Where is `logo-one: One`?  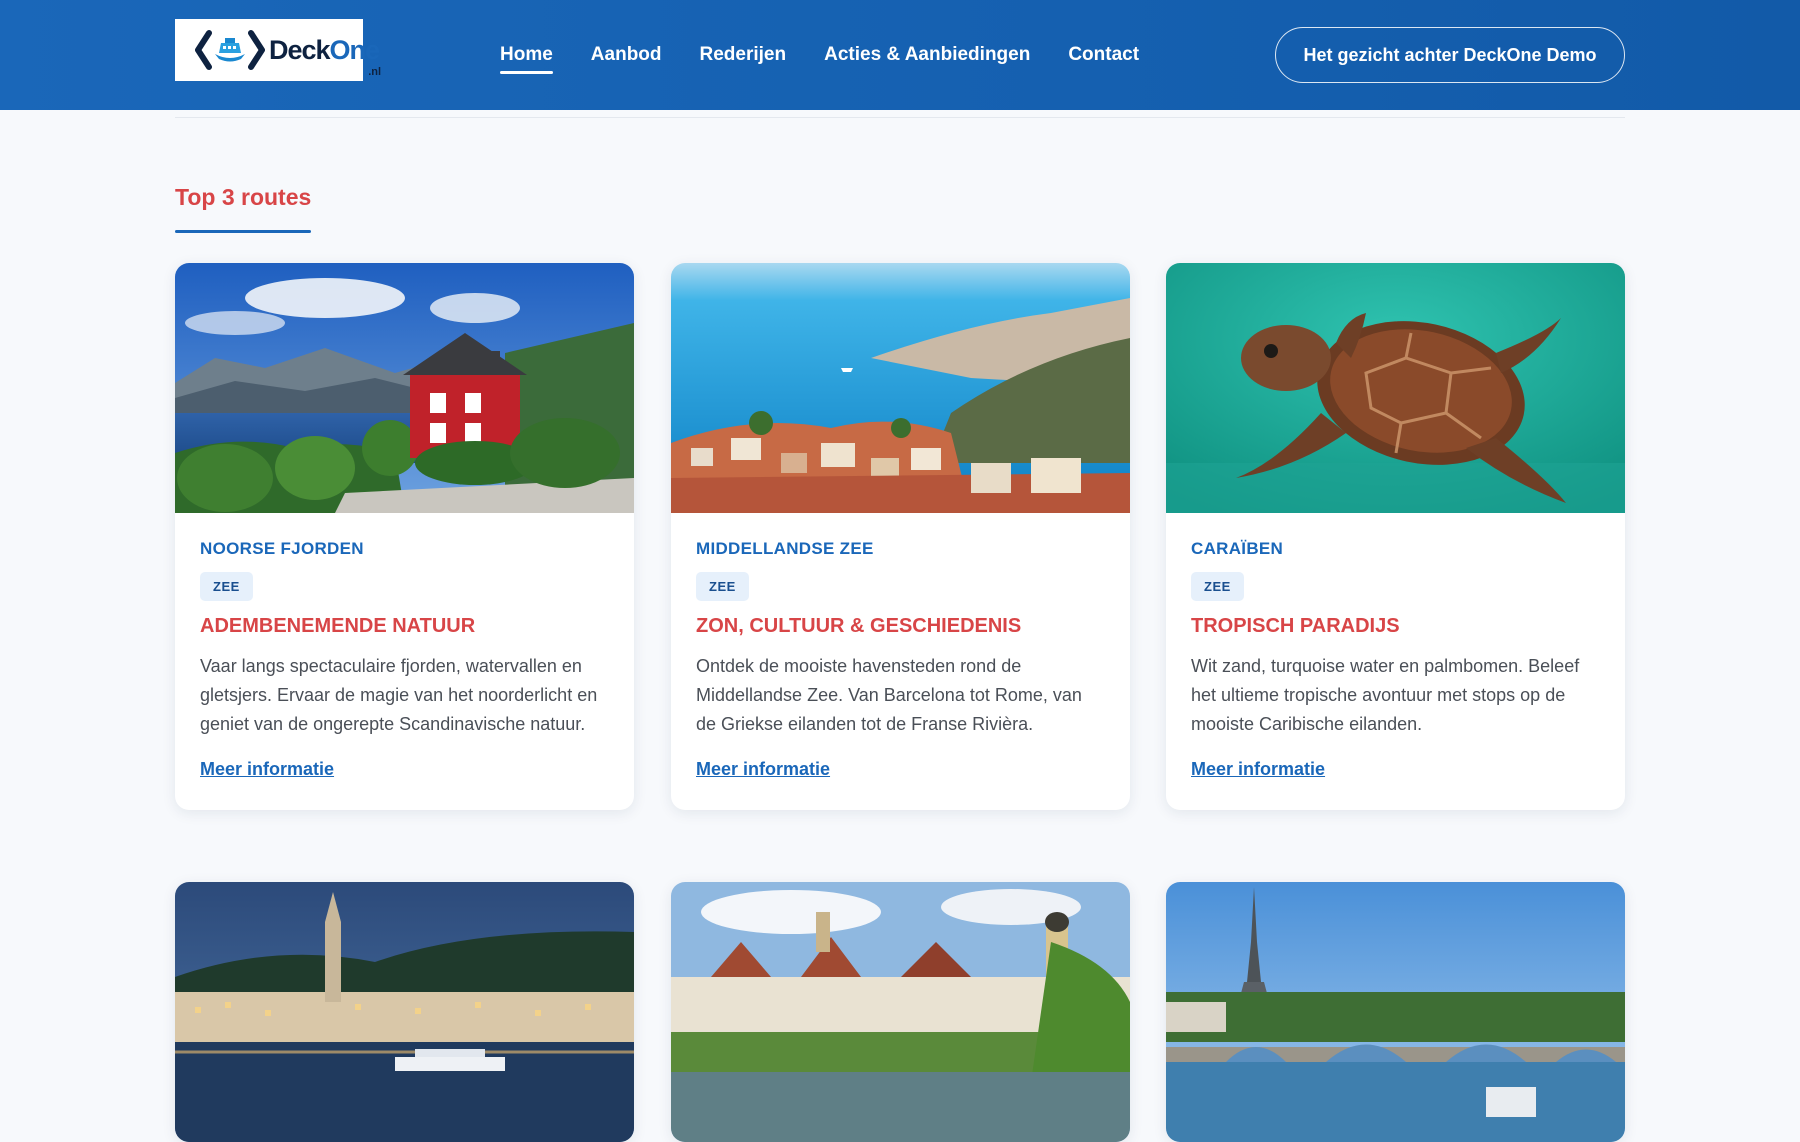
logo-one: One is located at coordinates (355, 49).